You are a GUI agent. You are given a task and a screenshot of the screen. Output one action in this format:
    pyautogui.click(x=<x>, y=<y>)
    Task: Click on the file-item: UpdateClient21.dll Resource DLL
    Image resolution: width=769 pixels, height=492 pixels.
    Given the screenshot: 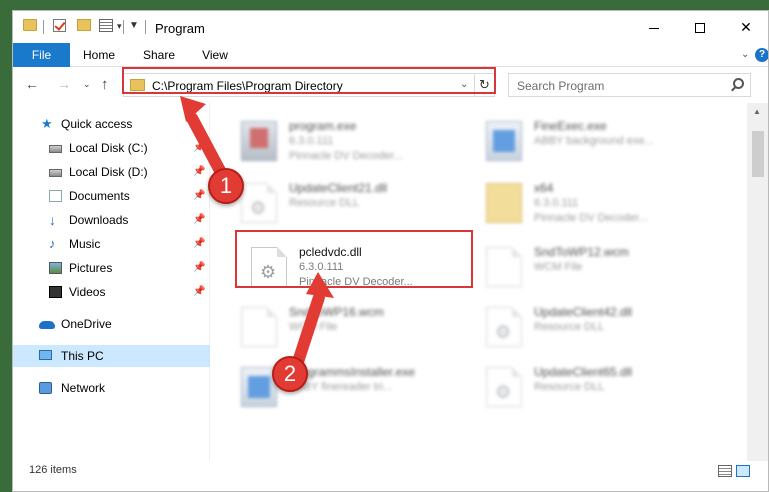 What is the action you would take?
    pyautogui.click(x=361, y=207)
    